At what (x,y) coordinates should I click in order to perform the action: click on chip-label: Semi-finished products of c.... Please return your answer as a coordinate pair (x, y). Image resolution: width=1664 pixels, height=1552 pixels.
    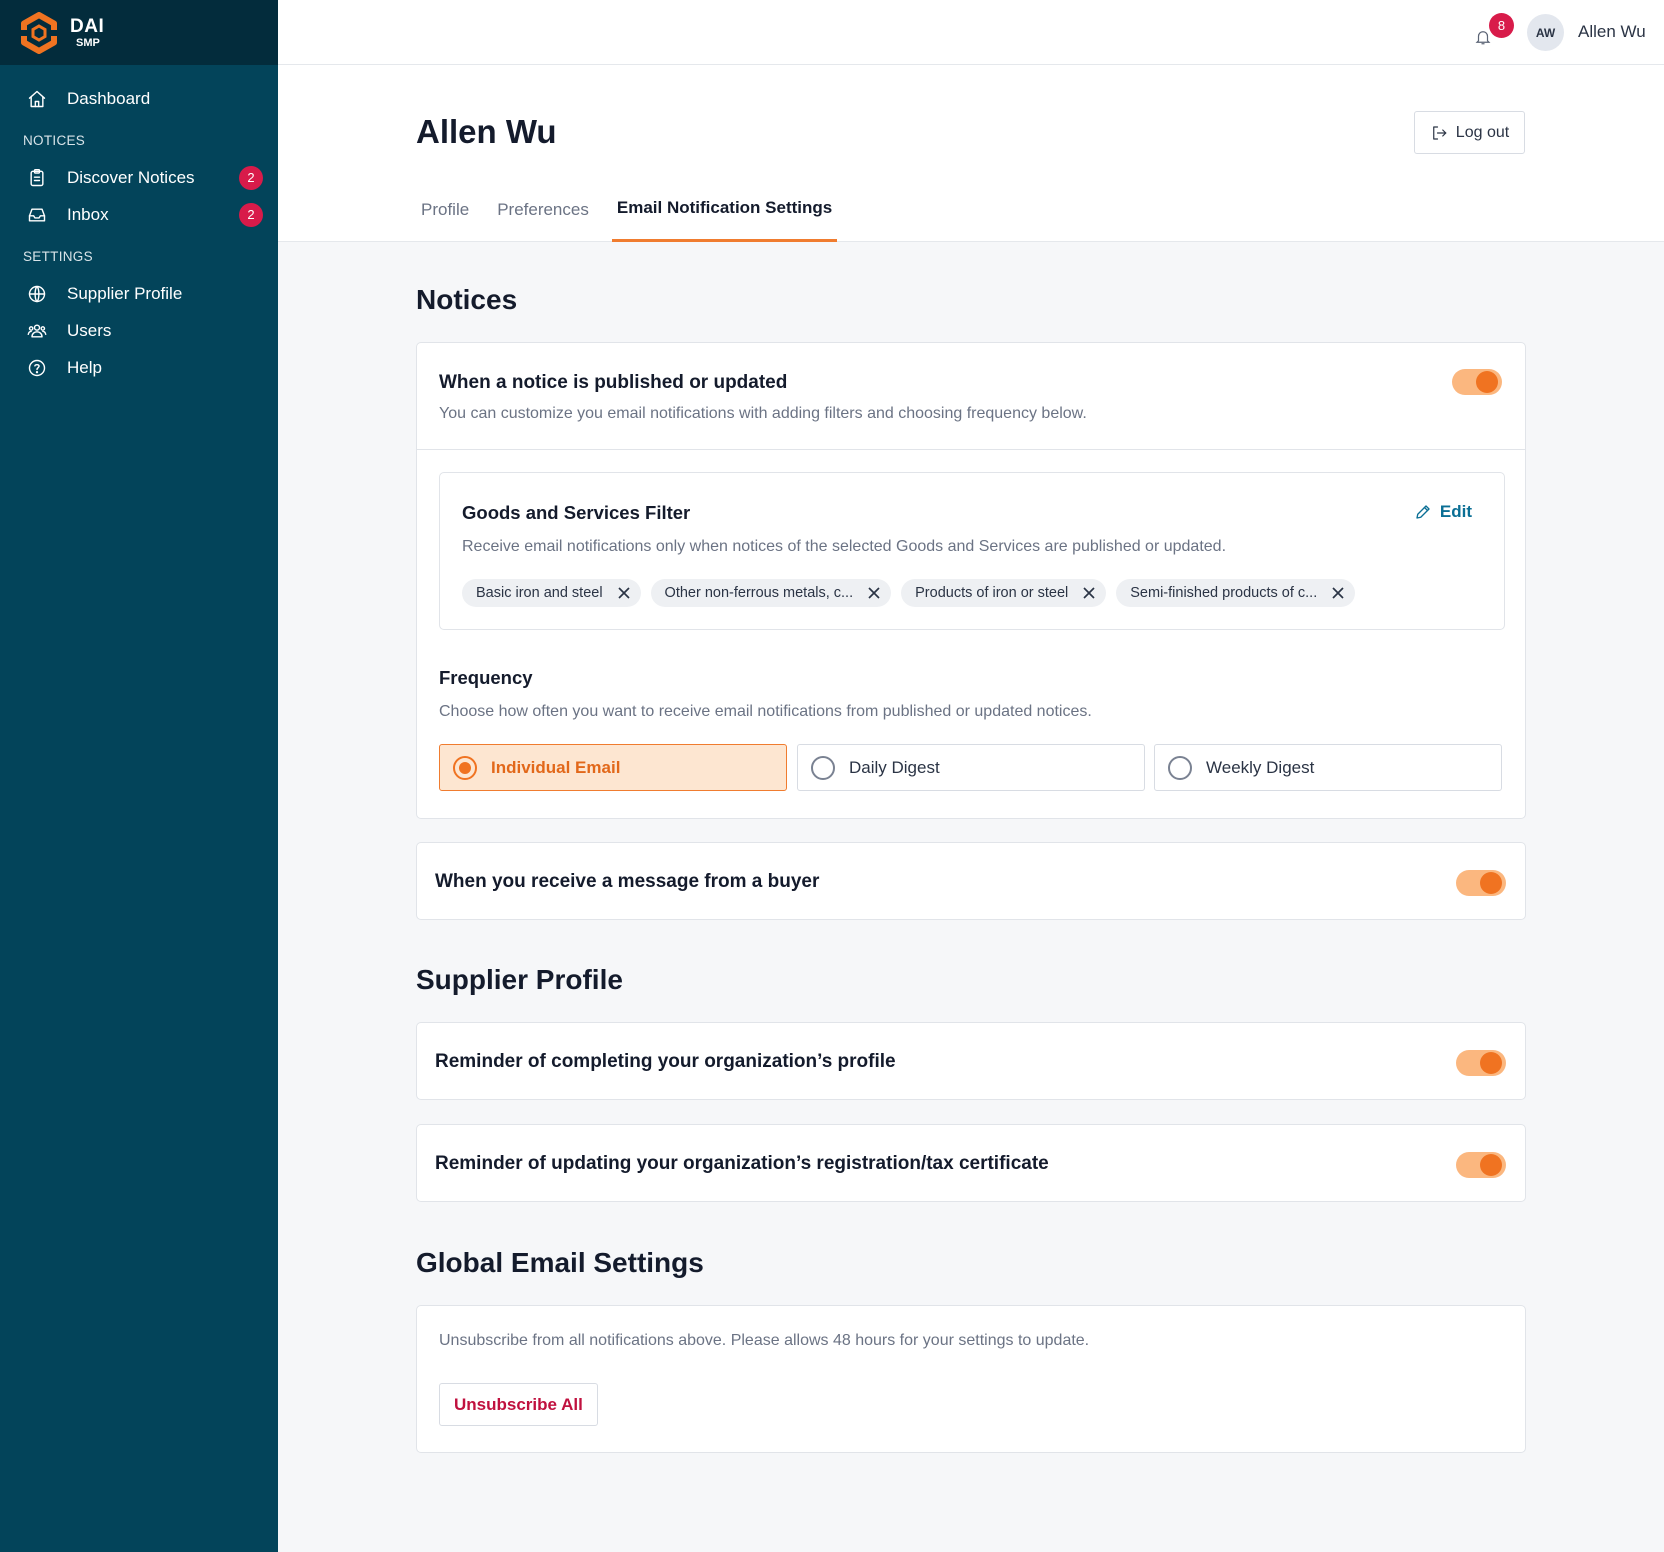
    Looking at the image, I should click on (1224, 593).